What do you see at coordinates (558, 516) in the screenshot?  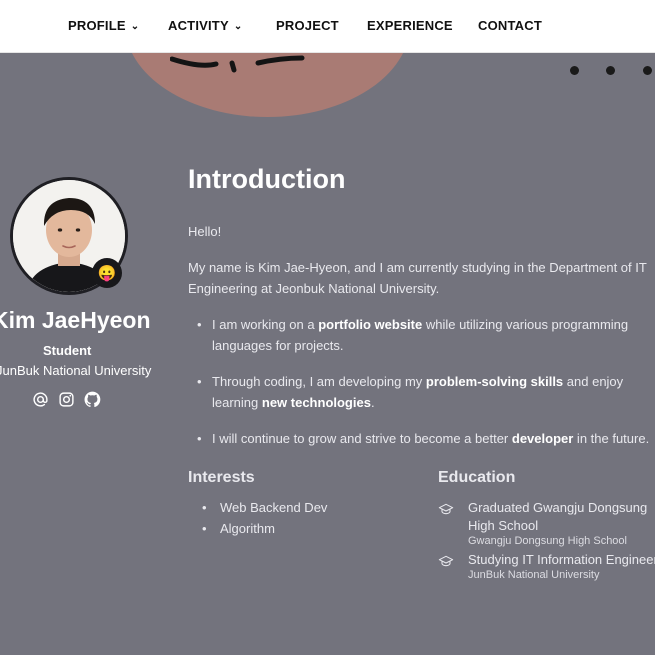 I see `education-title: Graduated Gwangju Dongsung High School` at bounding box center [558, 516].